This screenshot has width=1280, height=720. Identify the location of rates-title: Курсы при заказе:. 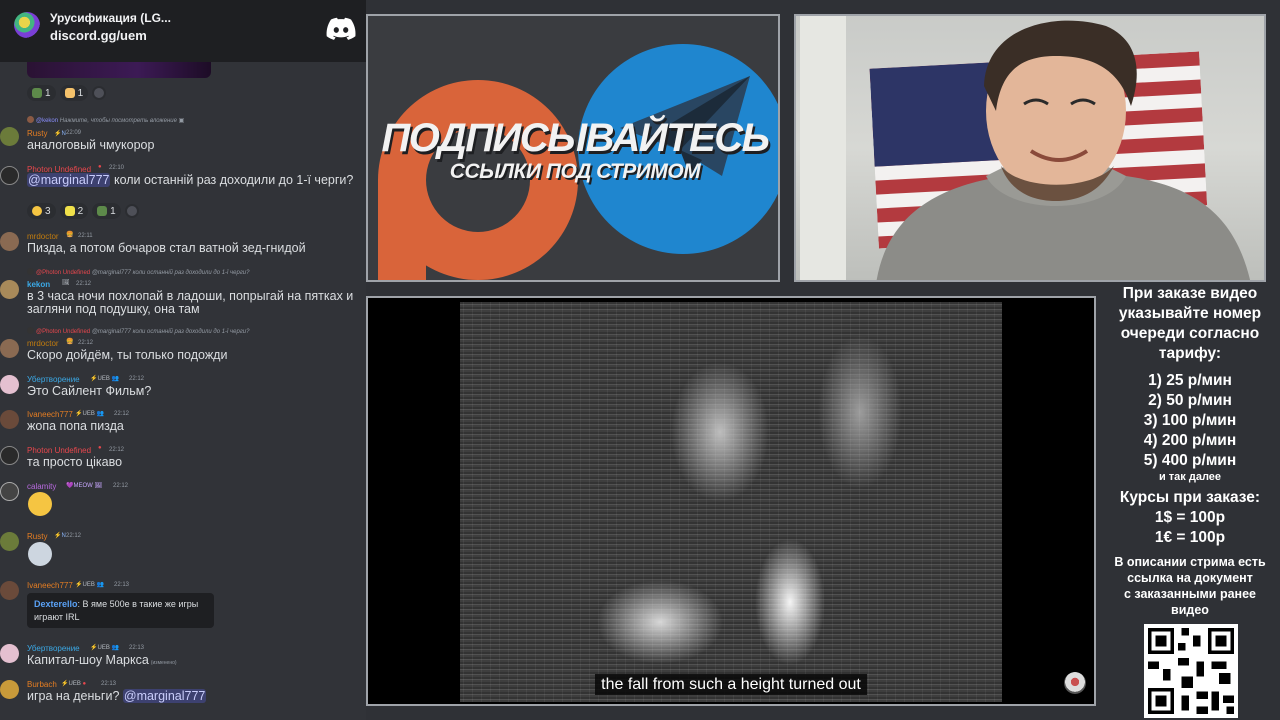
(1190, 497).